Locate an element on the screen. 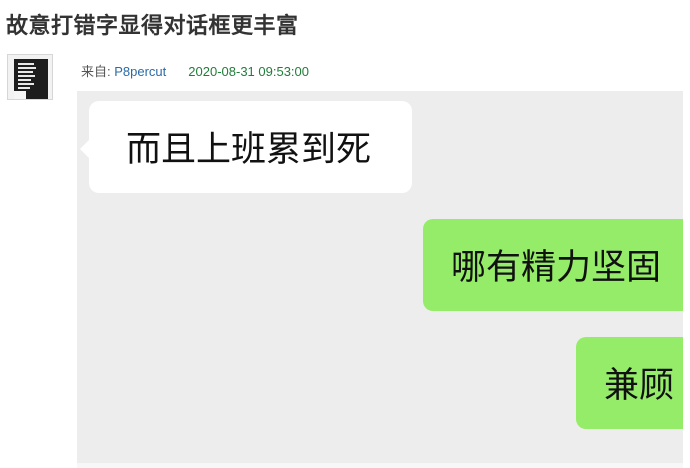  message-text: 哪有精力坚固 is located at coordinates (556, 268).